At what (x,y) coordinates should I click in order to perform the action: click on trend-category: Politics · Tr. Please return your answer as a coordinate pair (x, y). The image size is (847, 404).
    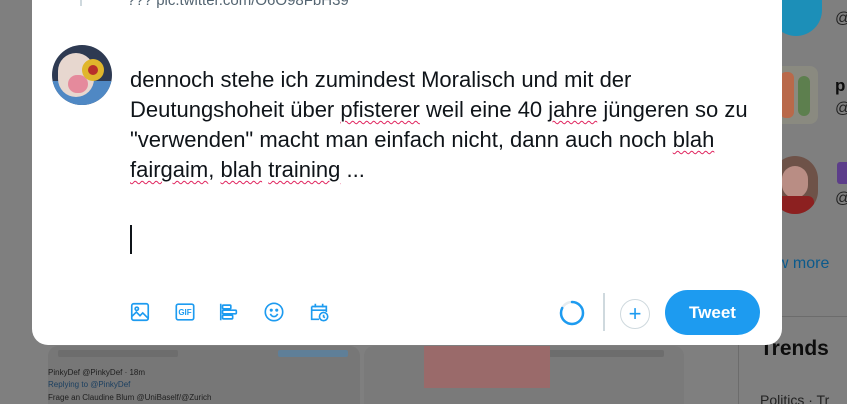
    Looking at the image, I should click on (795, 398).